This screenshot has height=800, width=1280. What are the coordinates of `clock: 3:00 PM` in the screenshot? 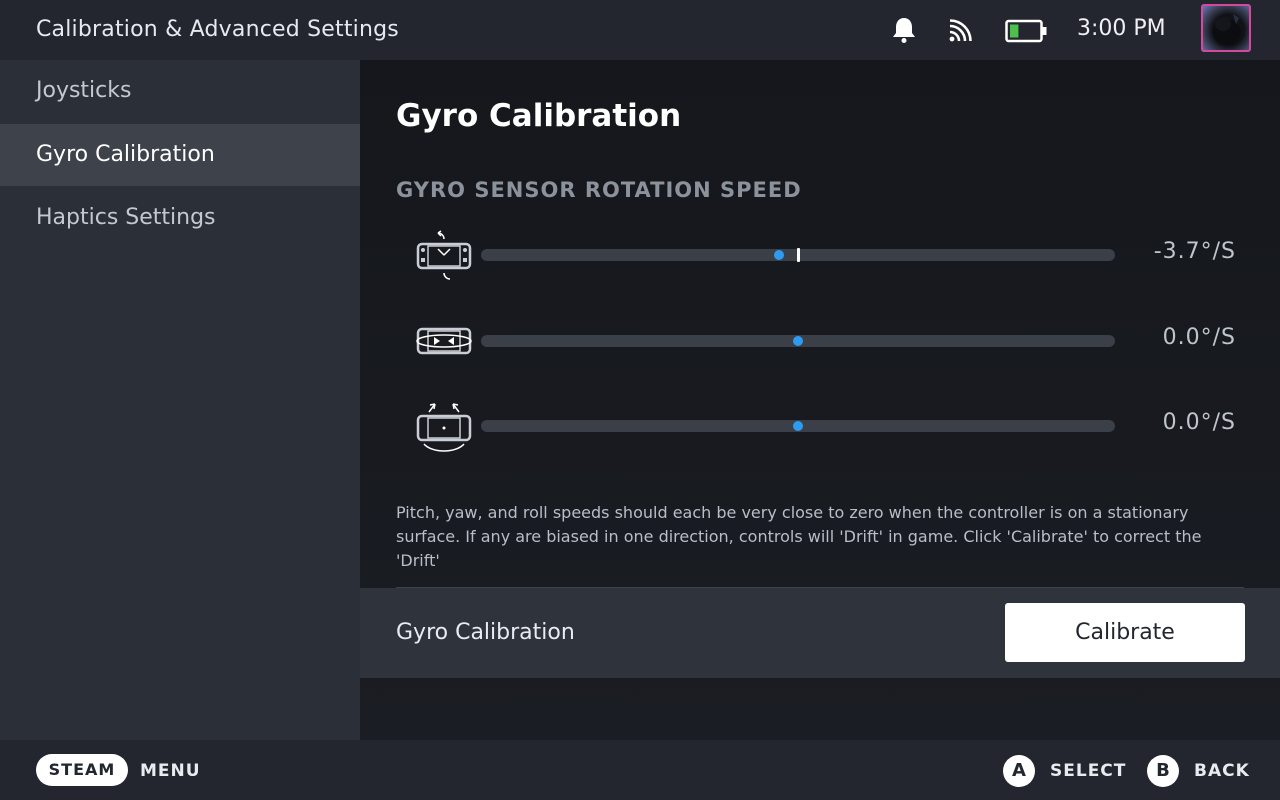 It's located at (1121, 28).